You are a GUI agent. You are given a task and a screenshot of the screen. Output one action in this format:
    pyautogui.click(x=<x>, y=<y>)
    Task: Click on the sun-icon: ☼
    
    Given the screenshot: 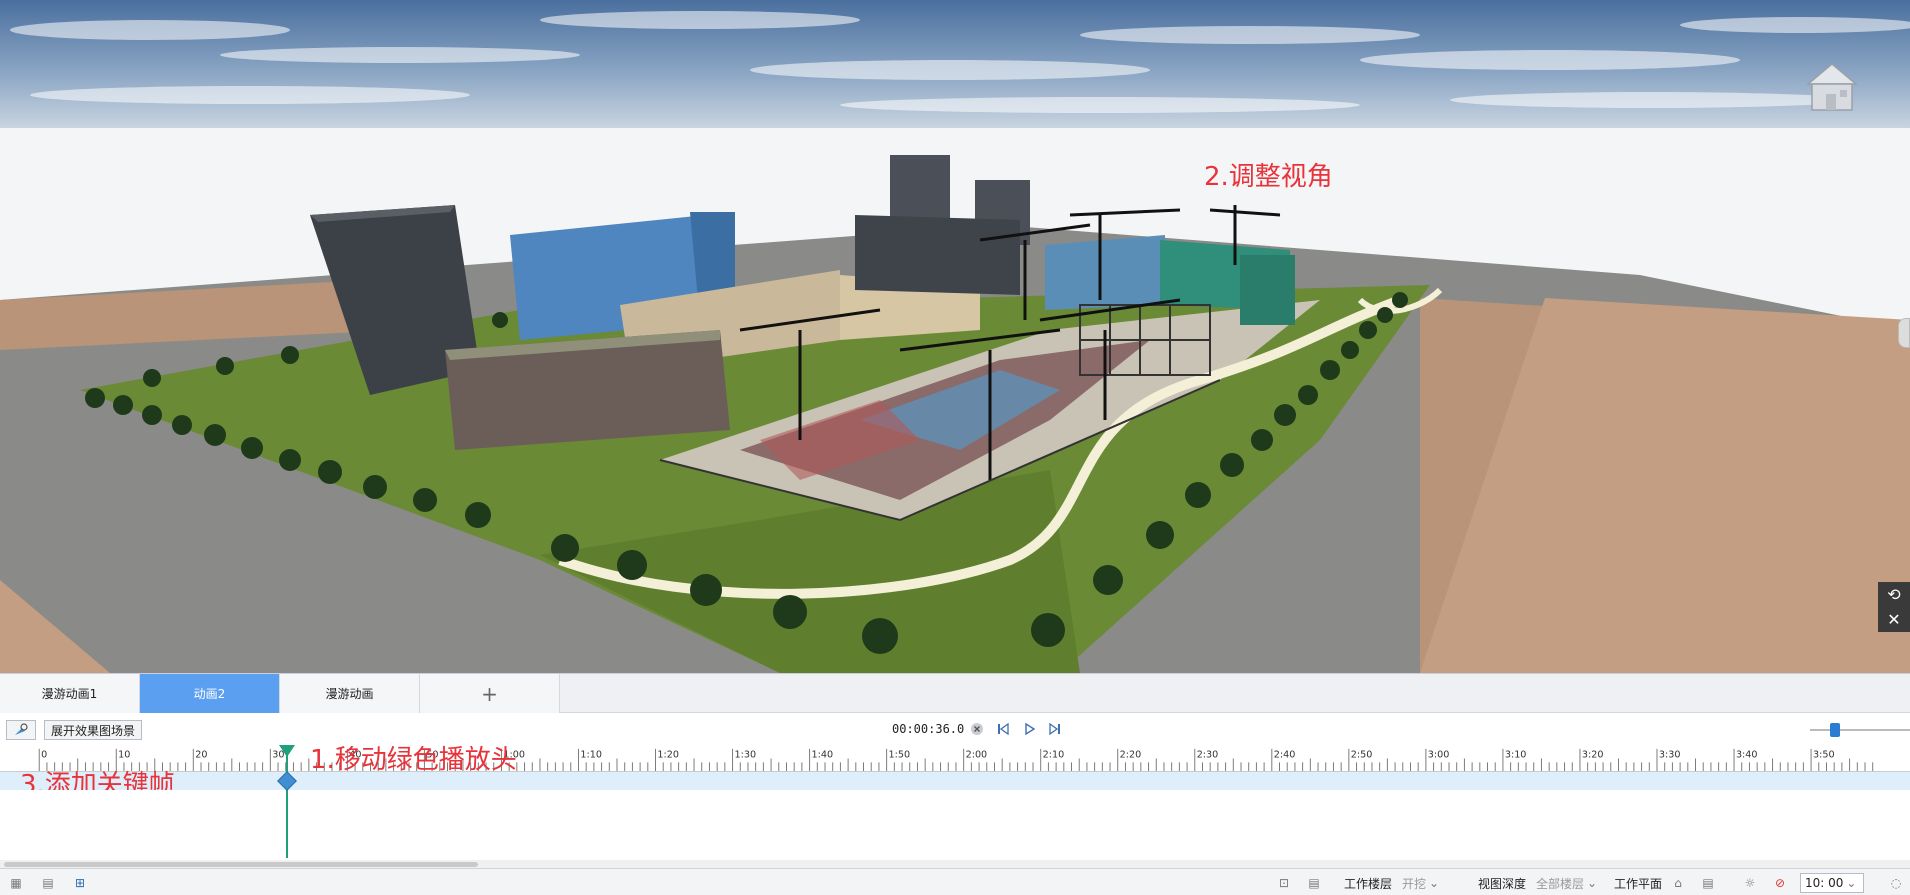 What is the action you would take?
    pyautogui.click(x=1750, y=883)
    